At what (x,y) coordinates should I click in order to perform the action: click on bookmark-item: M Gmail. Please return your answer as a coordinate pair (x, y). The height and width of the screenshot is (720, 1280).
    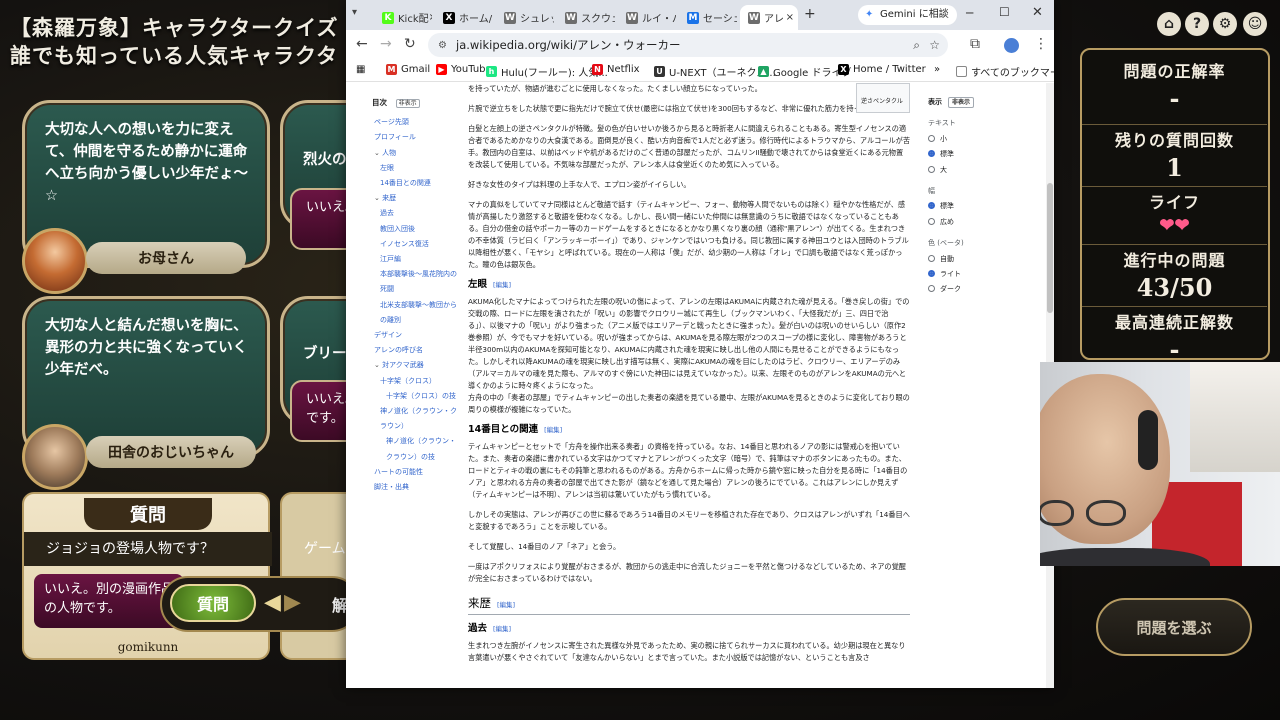
    Looking at the image, I should click on (408, 69).